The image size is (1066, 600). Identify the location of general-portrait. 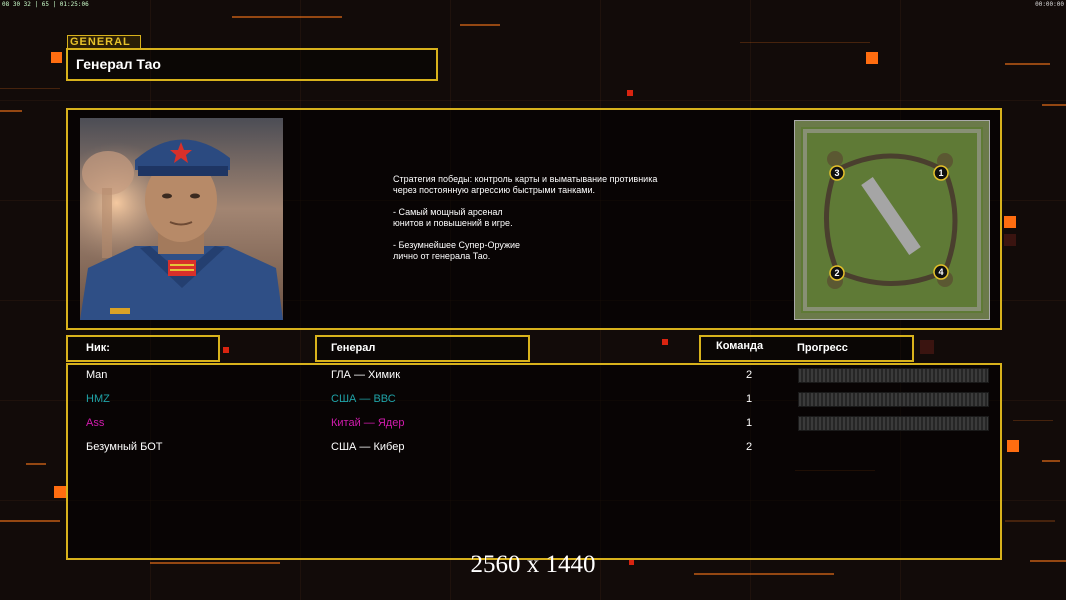
(181, 219).